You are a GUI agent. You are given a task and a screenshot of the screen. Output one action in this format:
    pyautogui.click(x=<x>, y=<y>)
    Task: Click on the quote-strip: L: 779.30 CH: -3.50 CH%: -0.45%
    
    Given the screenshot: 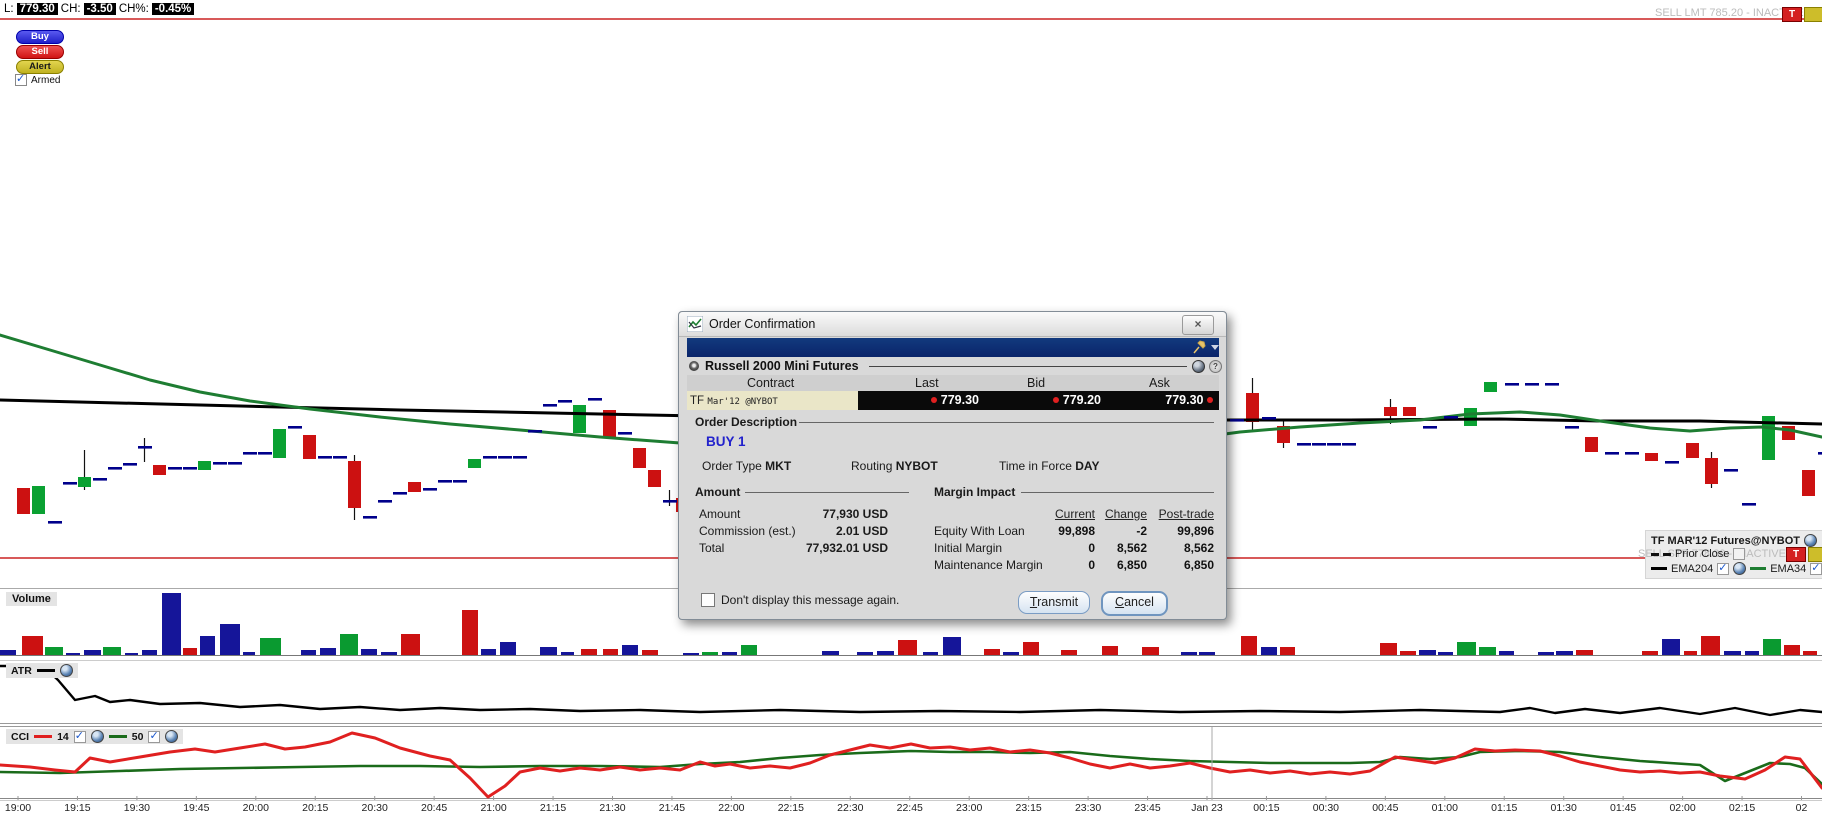 What is the action you would take?
    pyautogui.click(x=99, y=9)
    